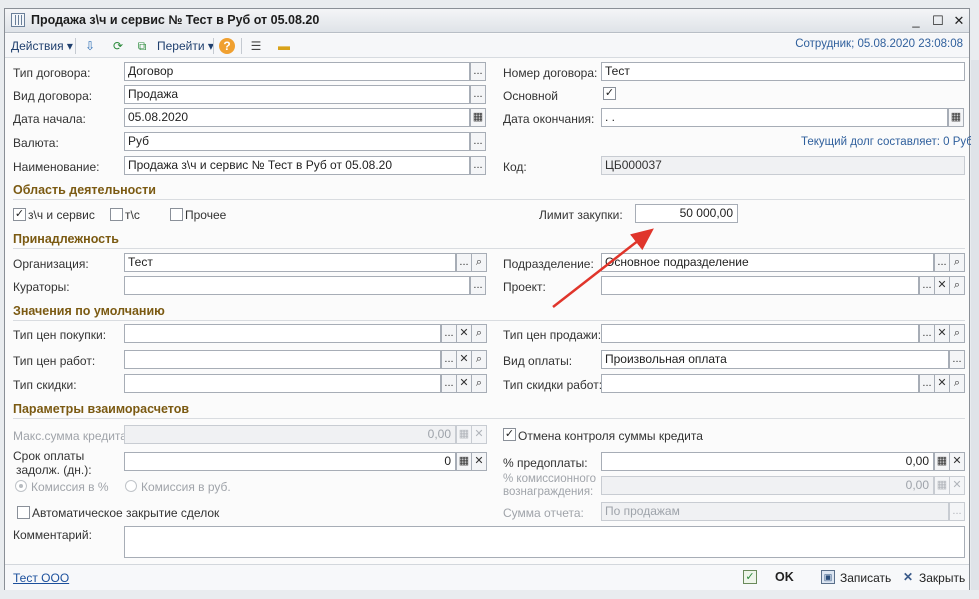 The image size is (979, 599). Describe the element at coordinates (290, 434) in the screenshot. I see `max-credit-field: 0,00` at that location.